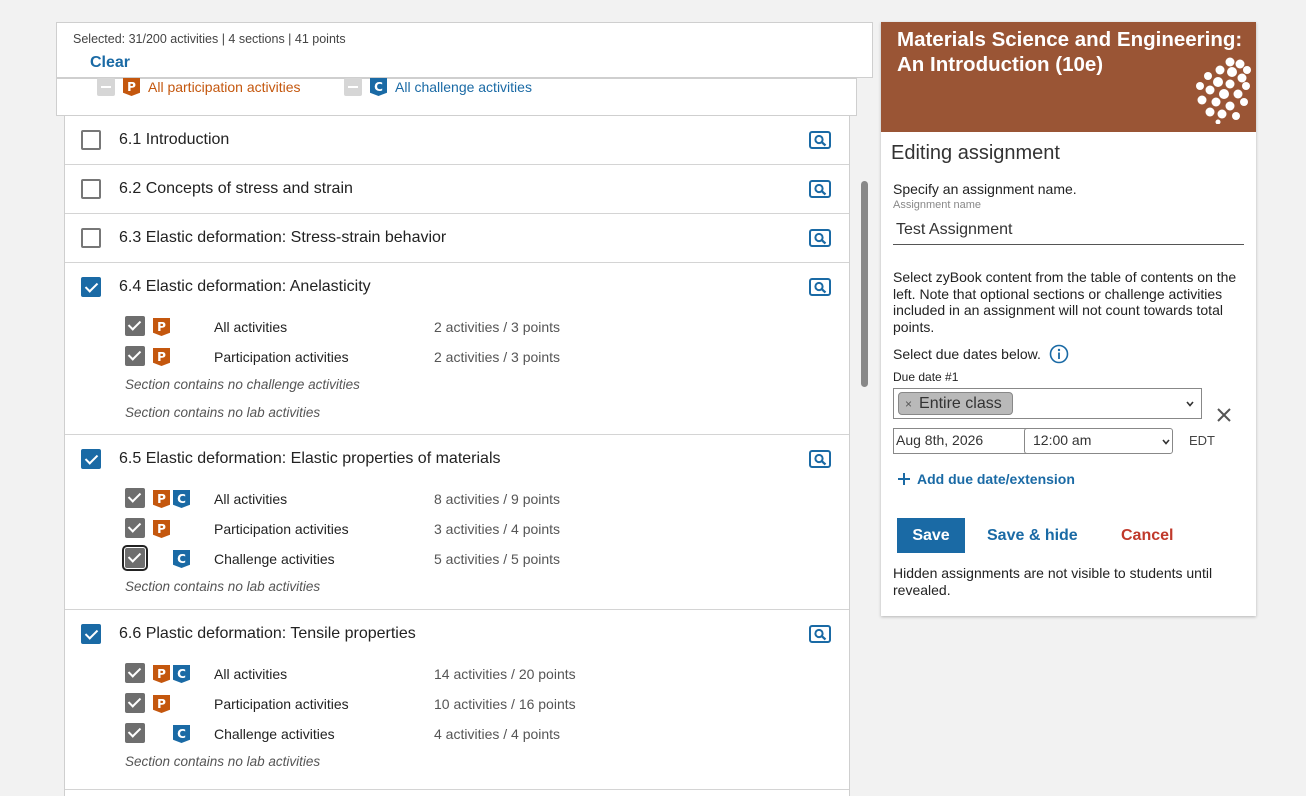 The image size is (1306, 796). I want to click on section-header: 6.1 Introduction, so click(457, 140).